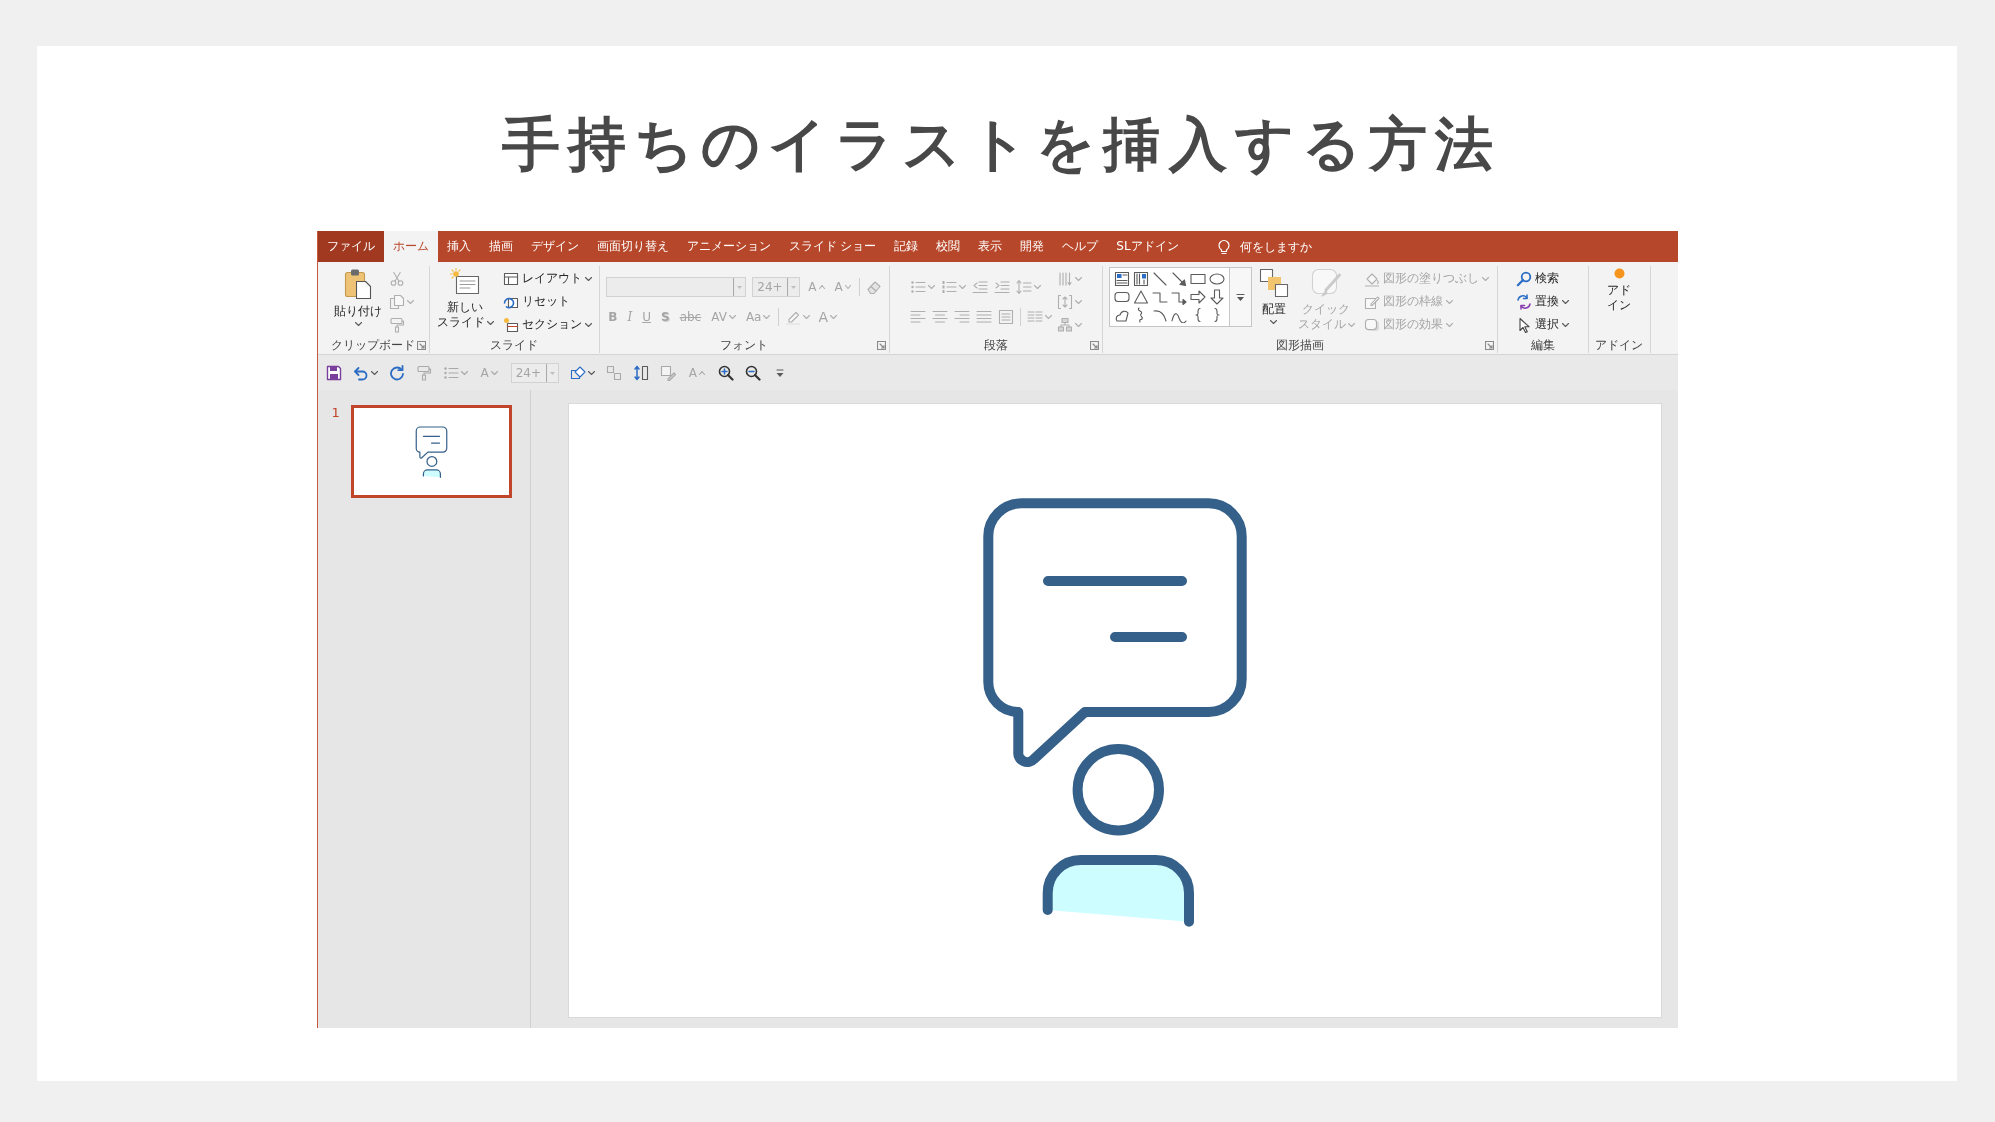 Image resolution: width=1995 pixels, height=1122 pixels. I want to click on zoom-out-icon, so click(752, 372).